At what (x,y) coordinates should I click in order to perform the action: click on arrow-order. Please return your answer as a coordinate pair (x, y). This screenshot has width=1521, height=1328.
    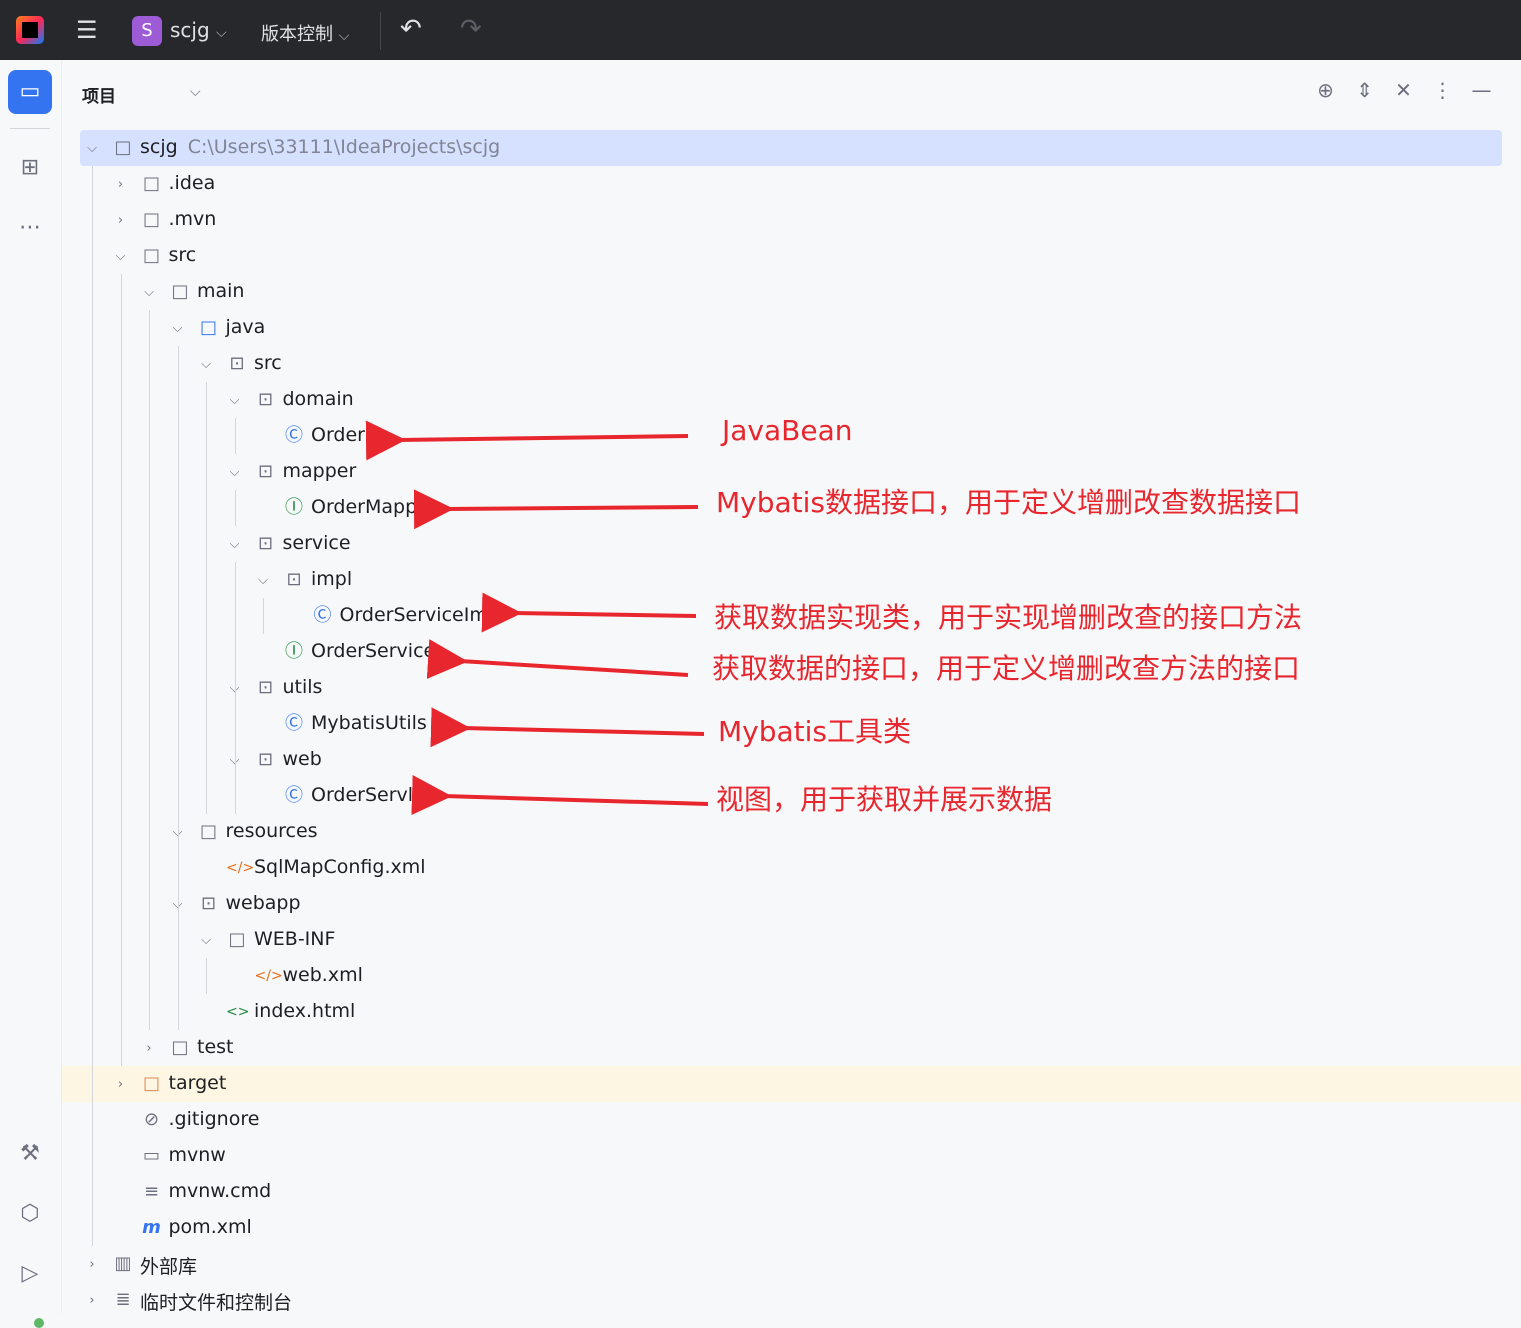
    Looking at the image, I should click on (527, 440).